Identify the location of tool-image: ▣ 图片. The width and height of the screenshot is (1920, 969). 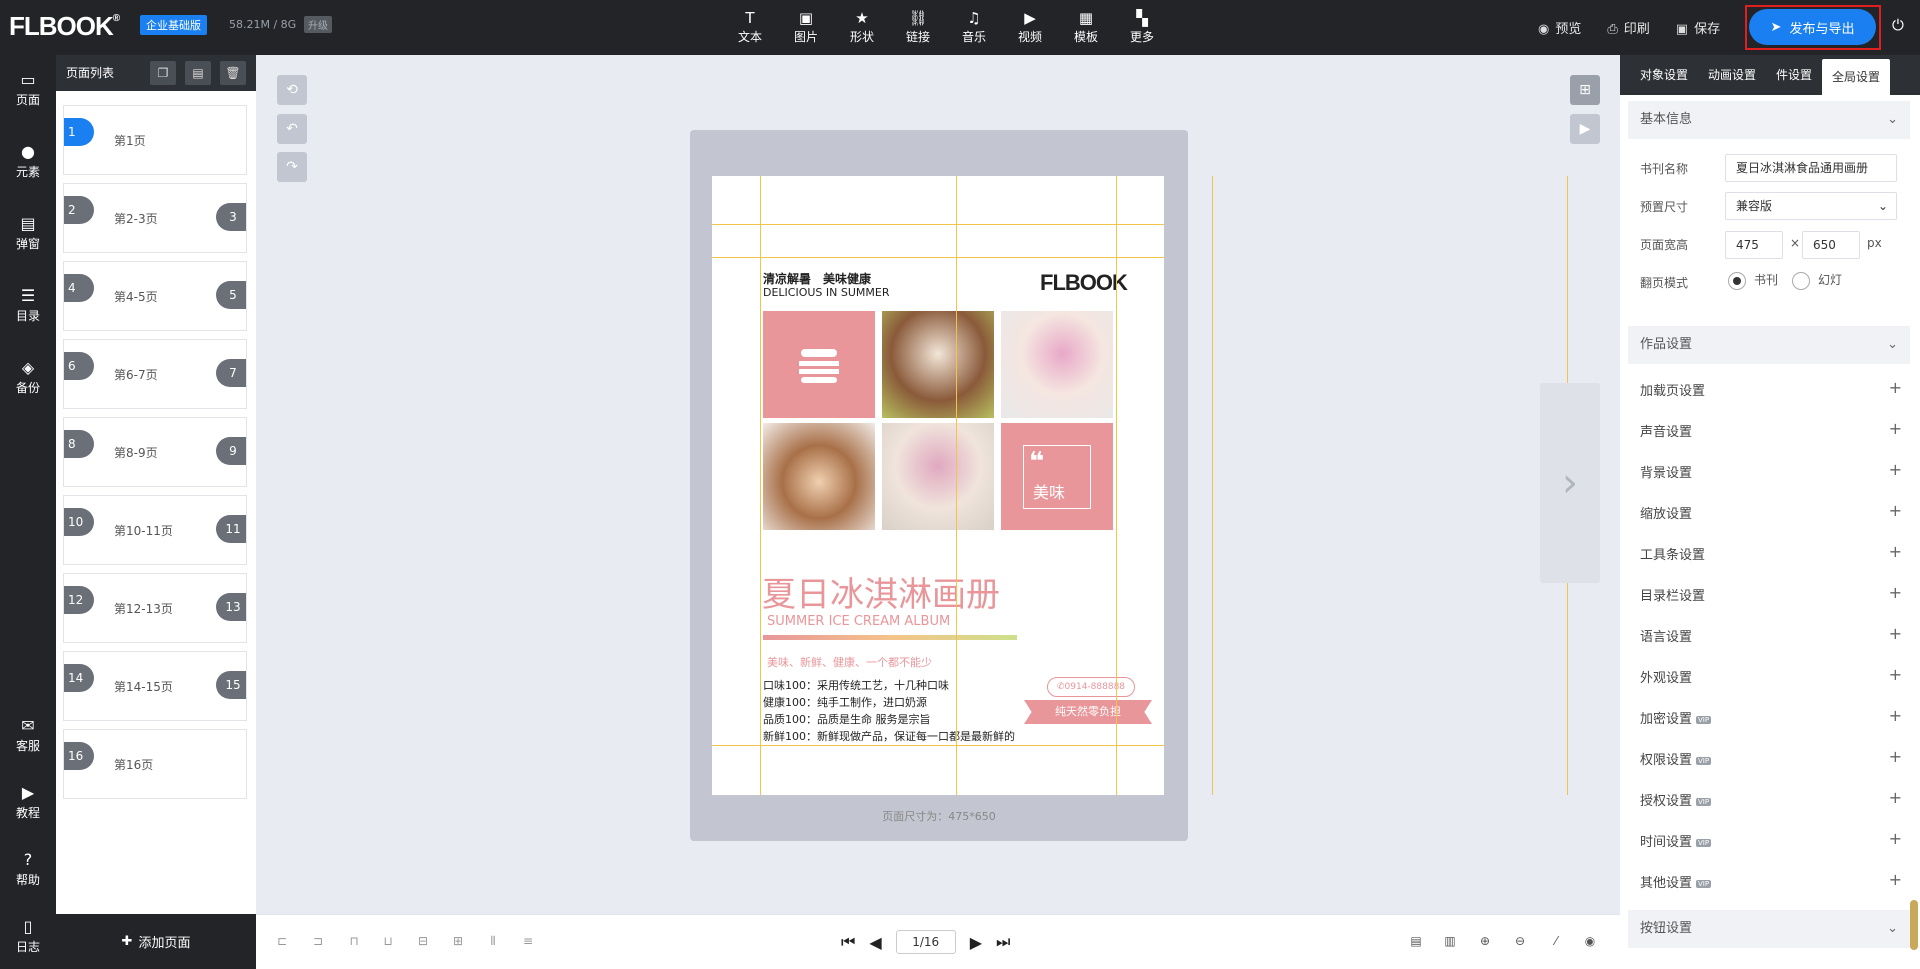
(806, 26).